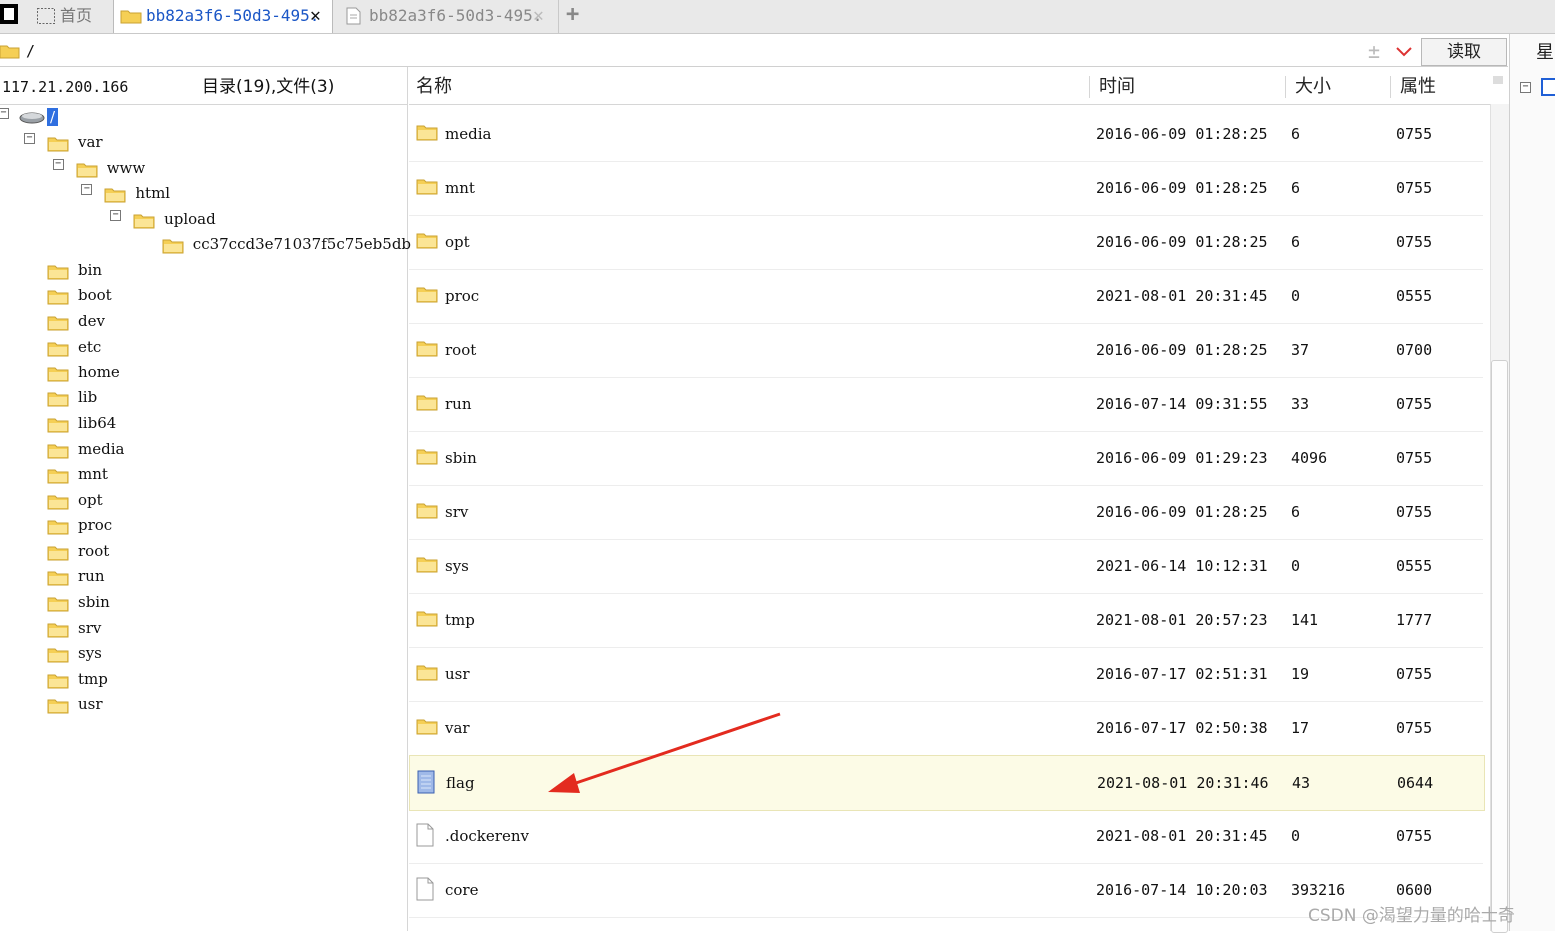 This screenshot has width=1555, height=933. Describe the element at coordinates (353, 16) in the screenshot. I see `file-tab-icon` at that location.